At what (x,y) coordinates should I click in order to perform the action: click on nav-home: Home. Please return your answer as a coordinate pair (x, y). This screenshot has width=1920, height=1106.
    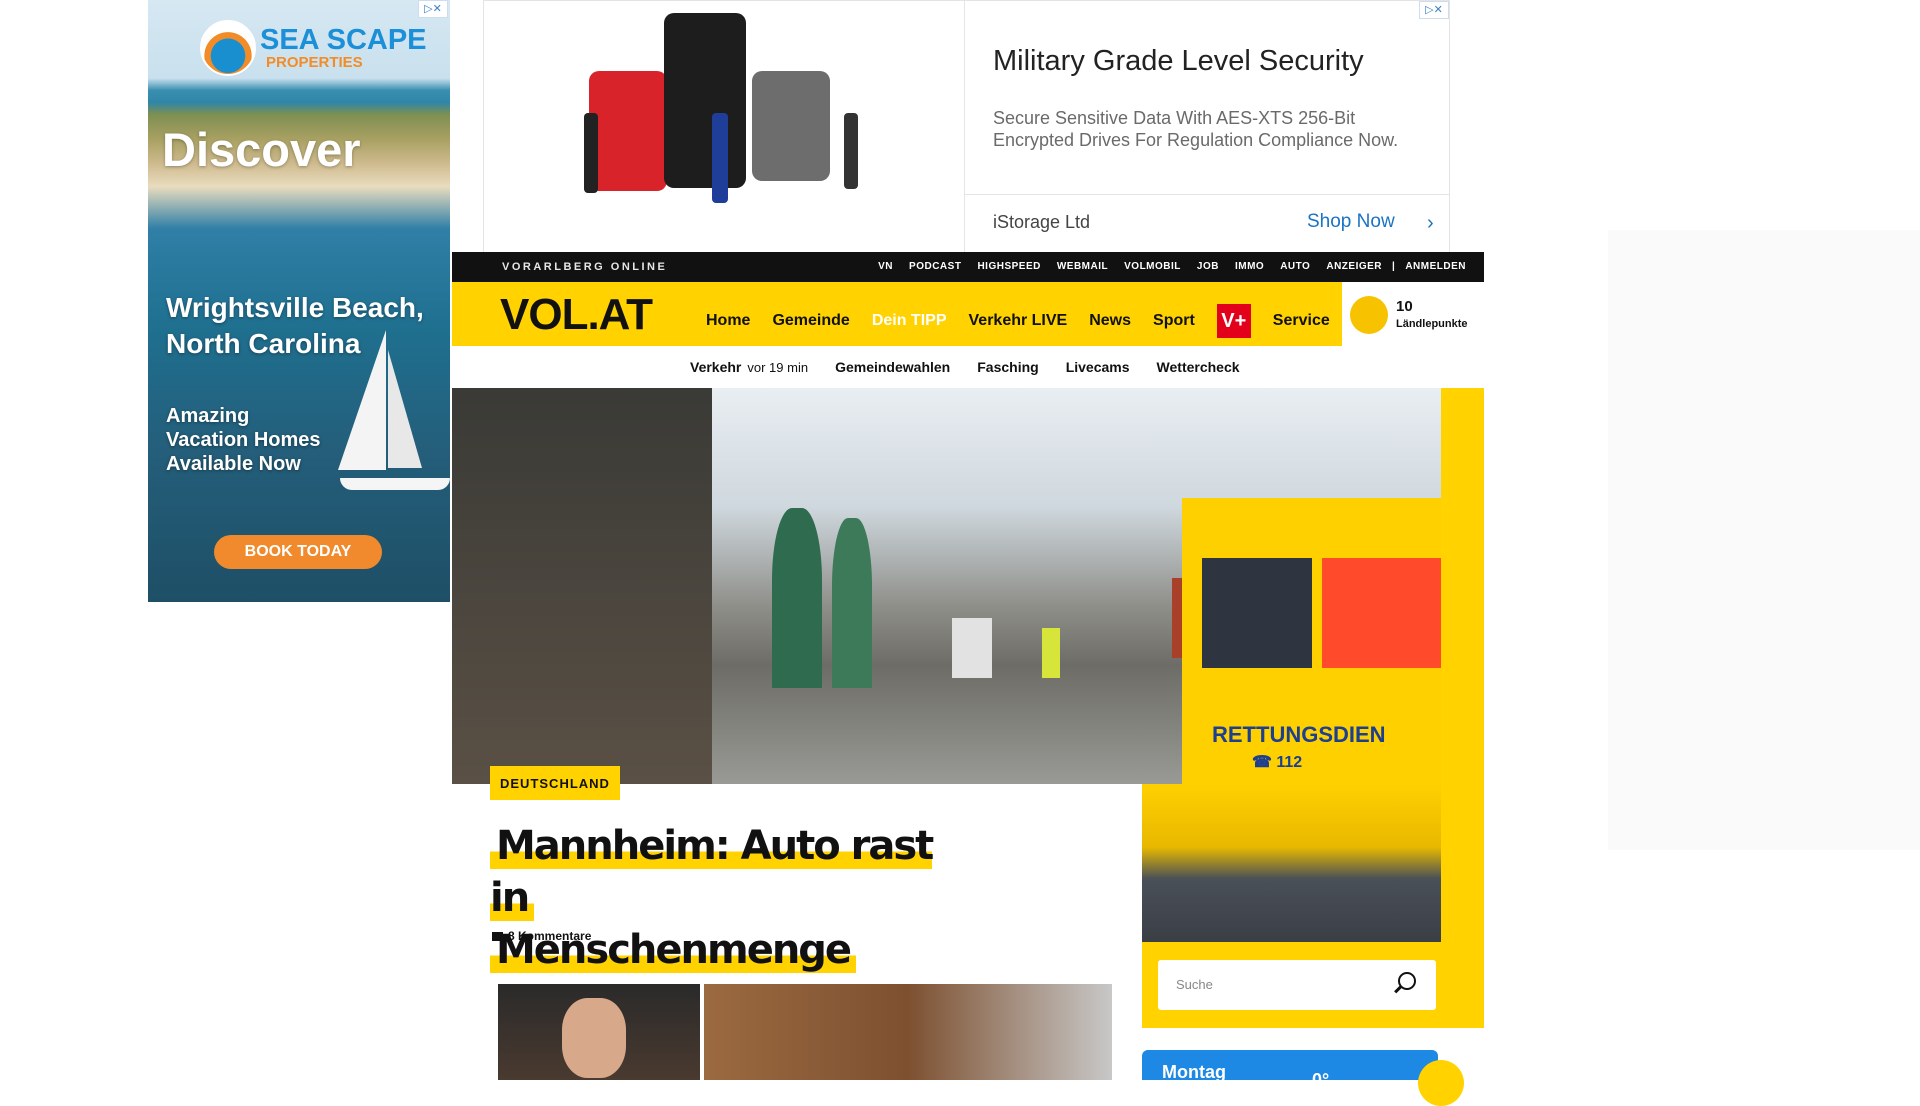
    Looking at the image, I should click on (728, 321).